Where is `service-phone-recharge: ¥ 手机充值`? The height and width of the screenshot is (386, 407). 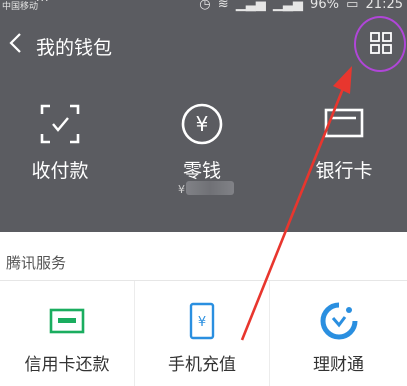
service-phone-recharge: ¥ 手机充值 is located at coordinates (202, 333).